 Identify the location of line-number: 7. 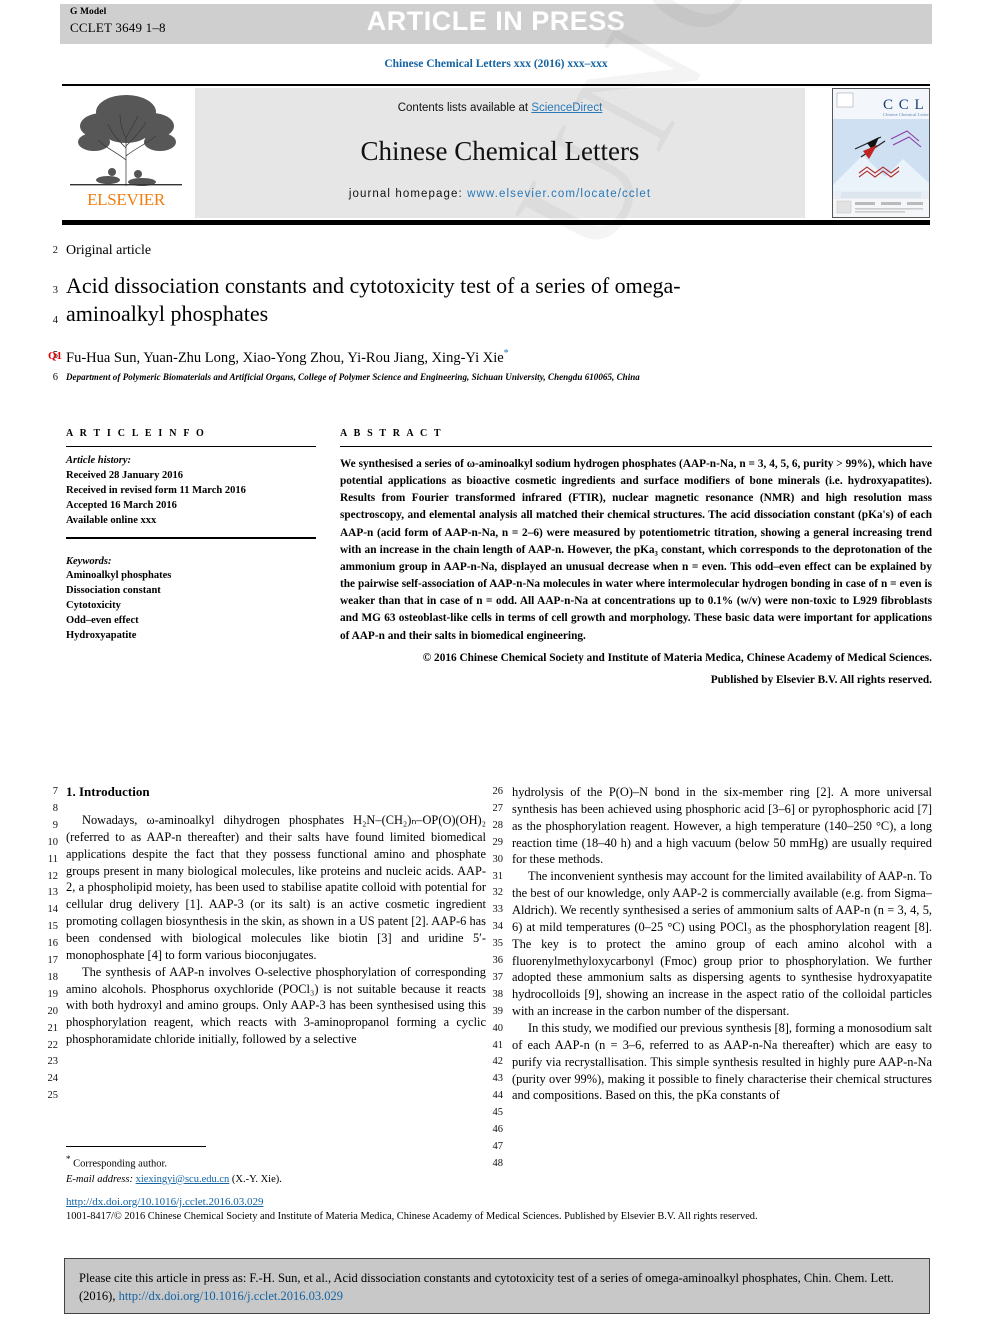
(55, 791).